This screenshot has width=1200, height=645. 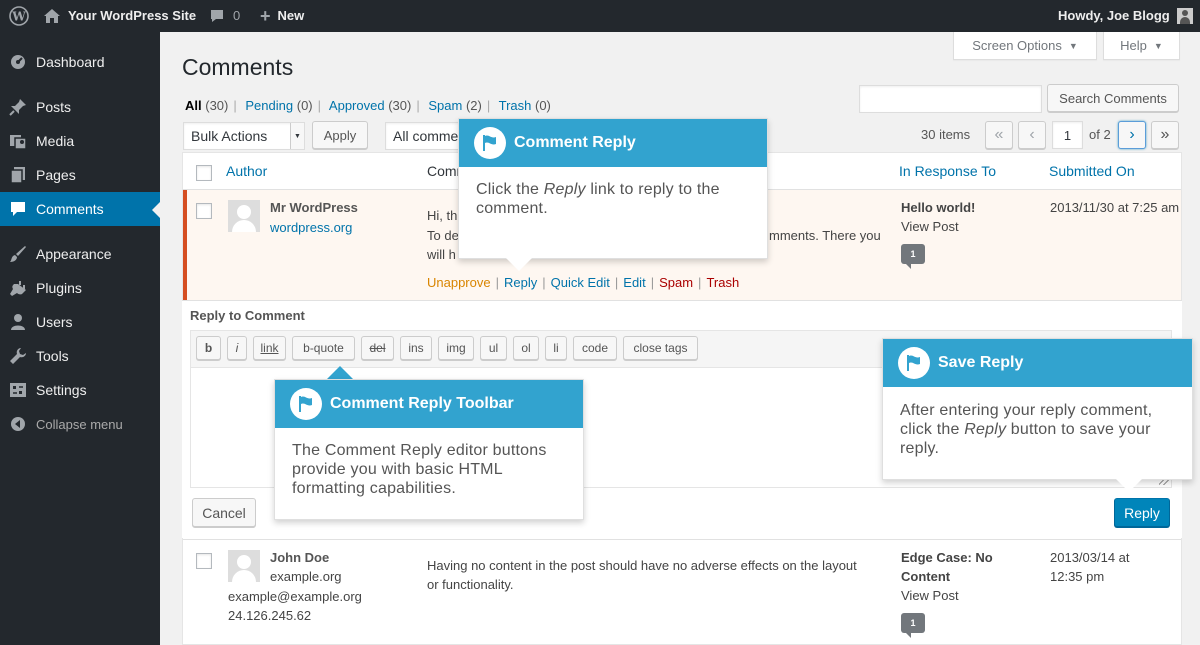 I want to click on pin-icon, so click(x=18, y=107).